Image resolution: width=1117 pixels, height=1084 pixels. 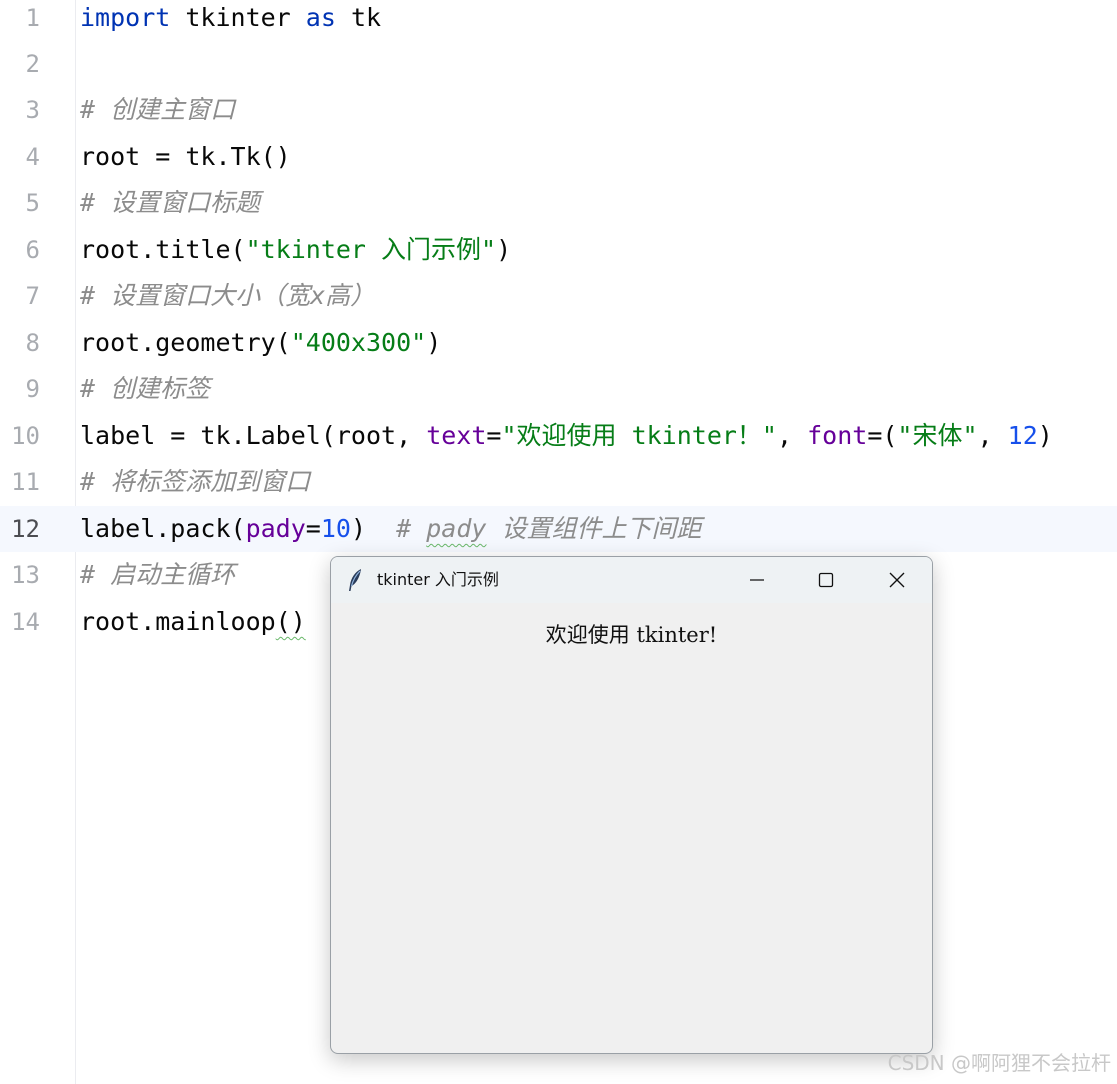 What do you see at coordinates (32, 110) in the screenshot?
I see `line-number: 3` at bounding box center [32, 110].